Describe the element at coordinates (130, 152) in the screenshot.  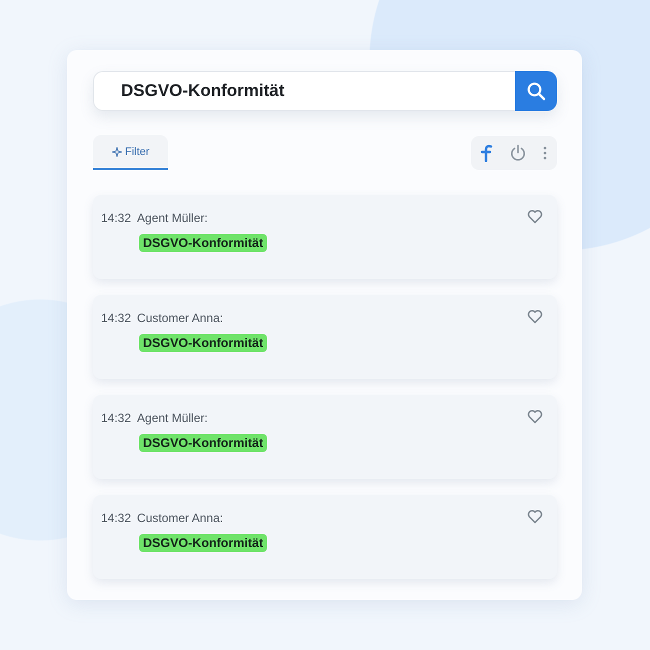
I see `filter-tab: Filter` at that location.